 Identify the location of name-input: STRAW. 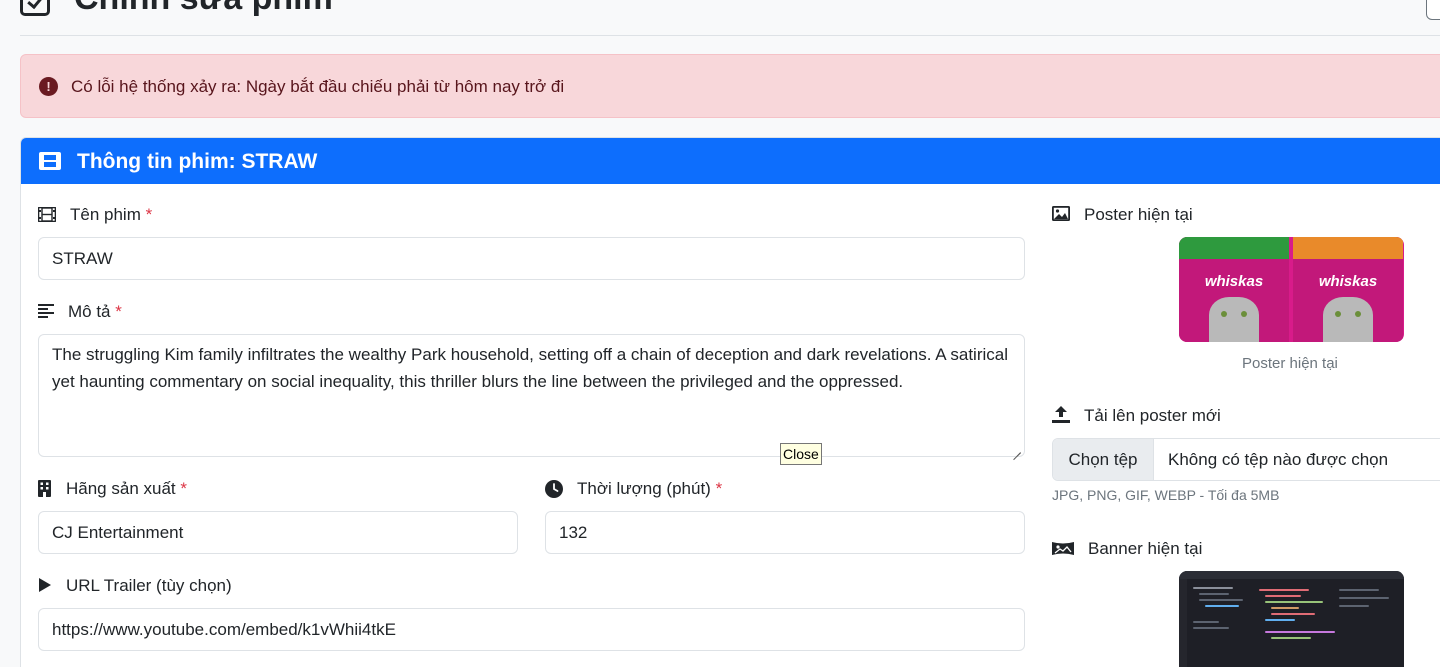
(531, 258).